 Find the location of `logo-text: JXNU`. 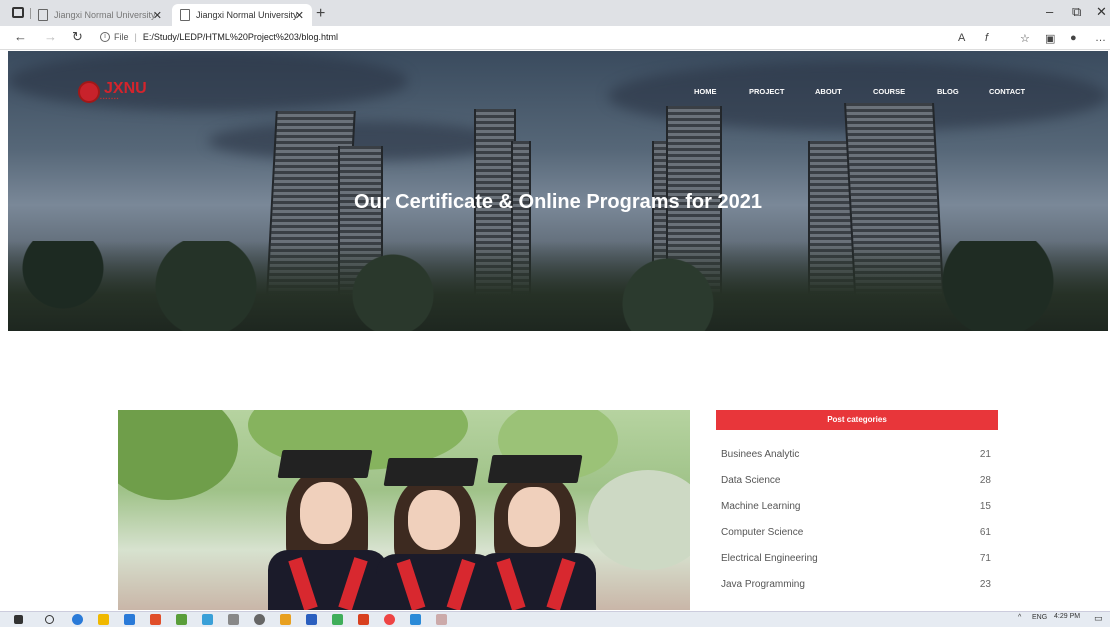

logo-text: JXNU is located at coordinates (125, 88).